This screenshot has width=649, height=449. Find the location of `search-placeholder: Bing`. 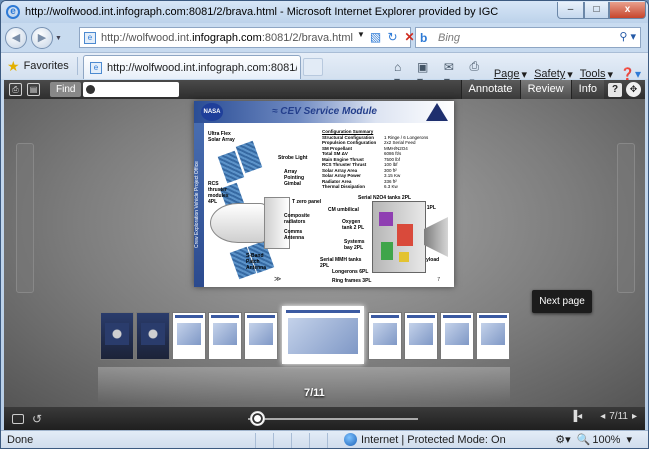

search-placeholder: Bing is located at coordinates (449, 38).